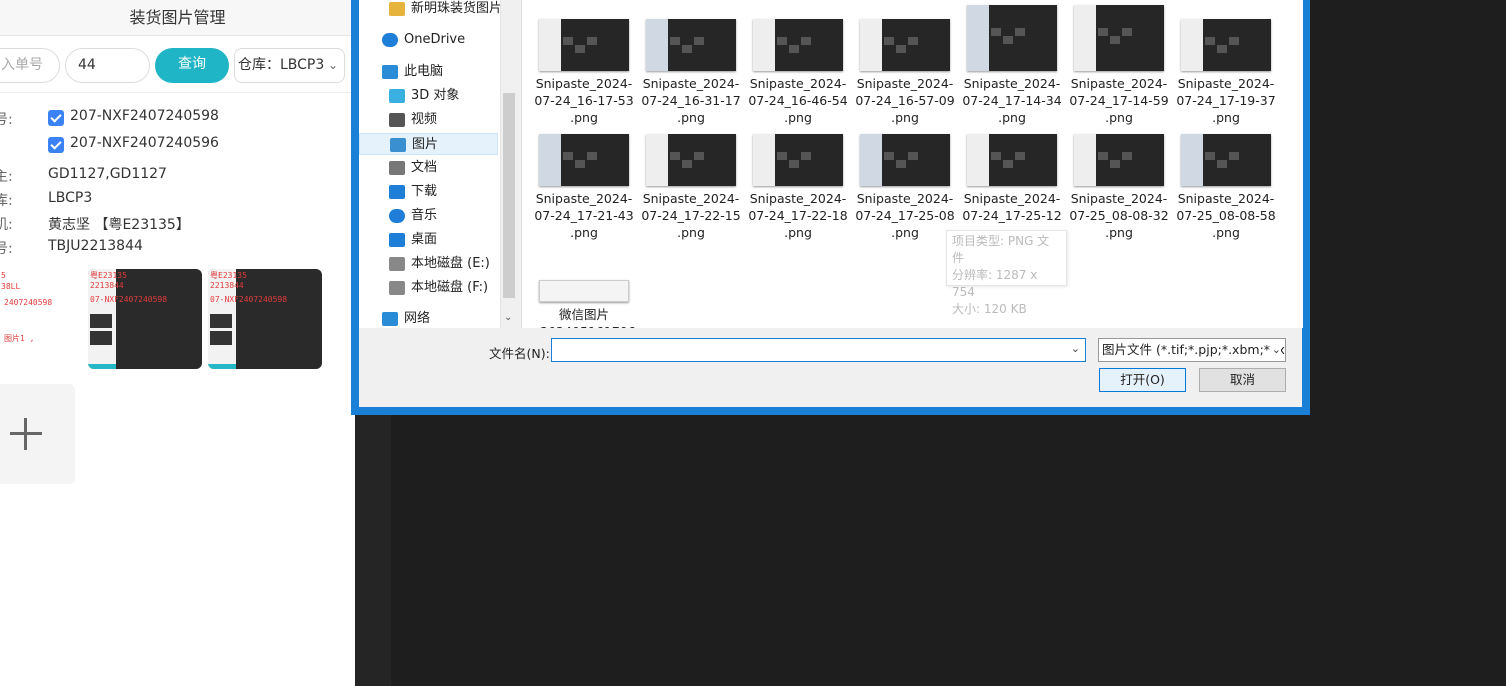  I want to click on file-item: Snipaste_2024- 07-24_16-17-53 .png, so click(584, 75).